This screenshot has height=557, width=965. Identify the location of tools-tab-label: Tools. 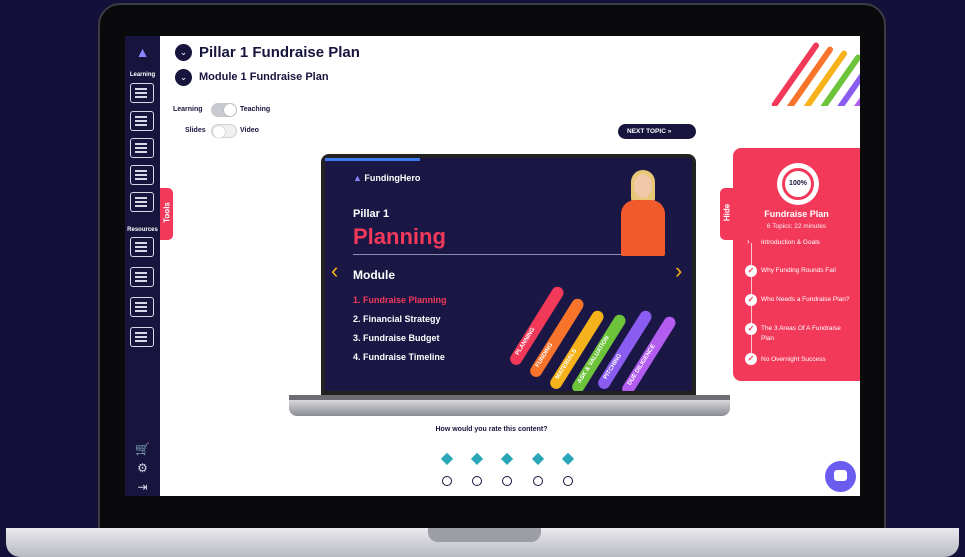
(167, 212).